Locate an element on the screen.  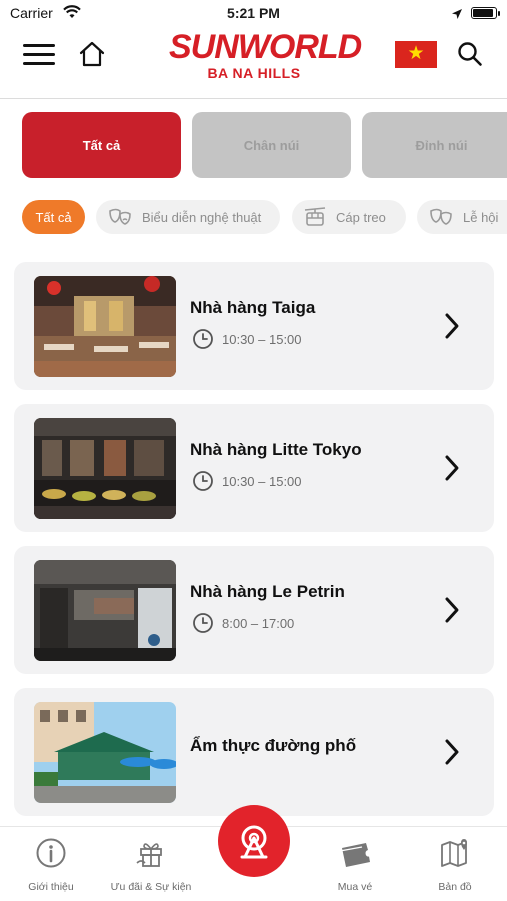
tab-bar-map: Bản đồ is located at coordinates (455, 865).